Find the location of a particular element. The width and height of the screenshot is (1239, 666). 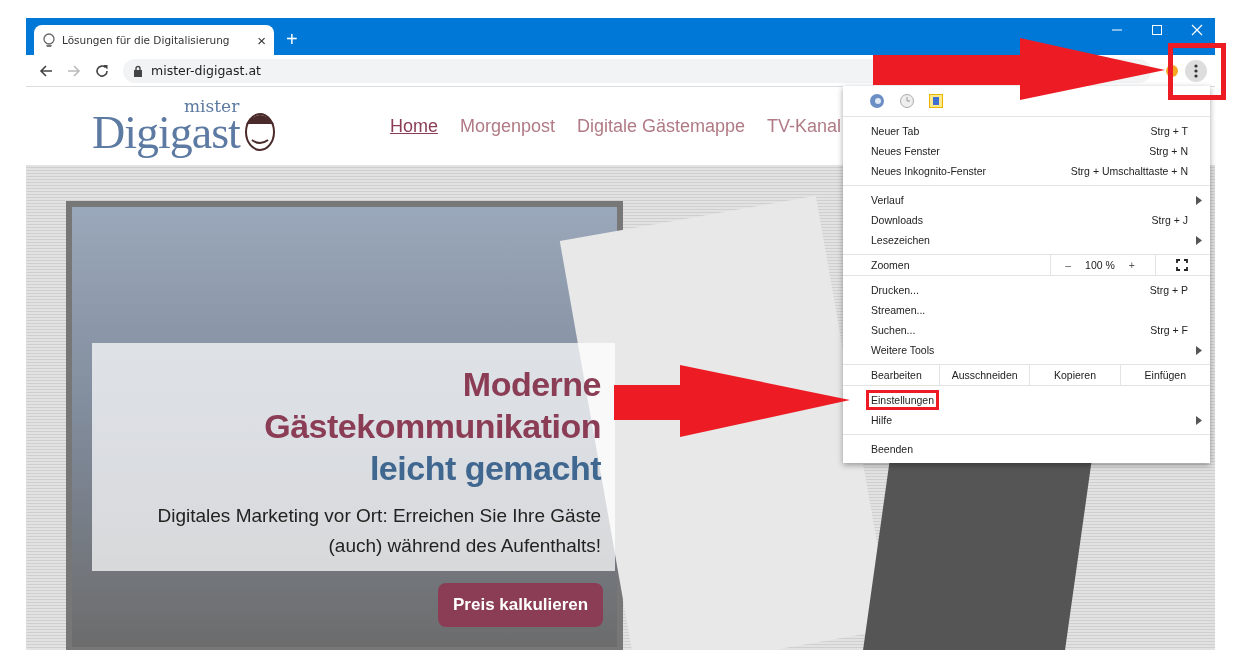

round-extension-icon is located at coordinates (877, 101).